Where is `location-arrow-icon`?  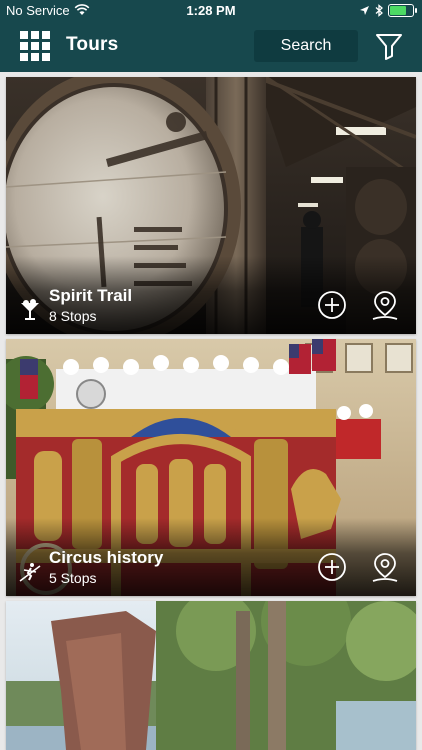 location-arrow-icon is located at coordinates (364, 10).